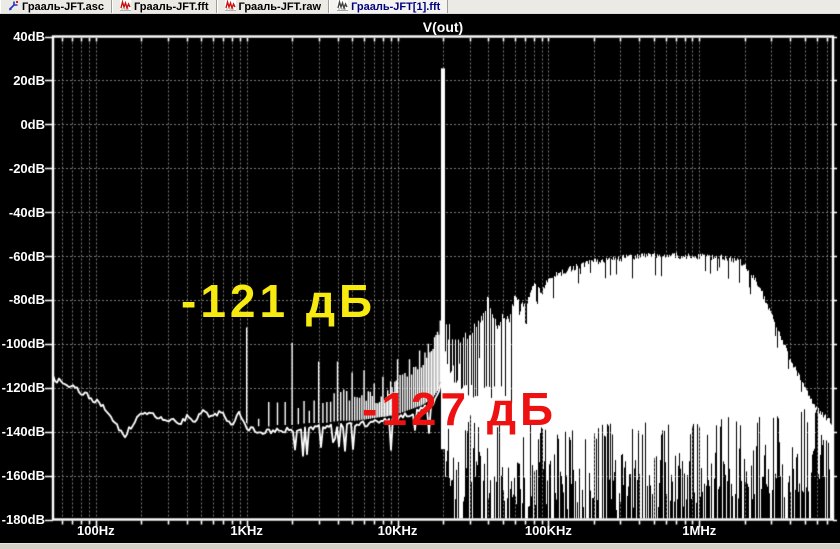  What do you see at coordinates (23, 344) in the screenshot?
I see `y-axis-label: -100dB` at bounding box center [23, 344].